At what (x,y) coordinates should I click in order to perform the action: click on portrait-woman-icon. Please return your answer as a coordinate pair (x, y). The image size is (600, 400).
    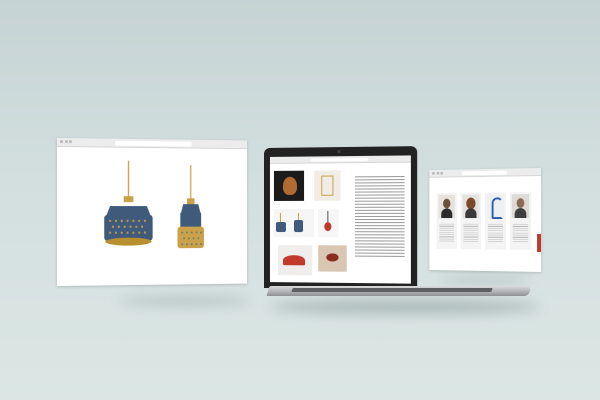
    Looking at the image, I should click on (471, 206).